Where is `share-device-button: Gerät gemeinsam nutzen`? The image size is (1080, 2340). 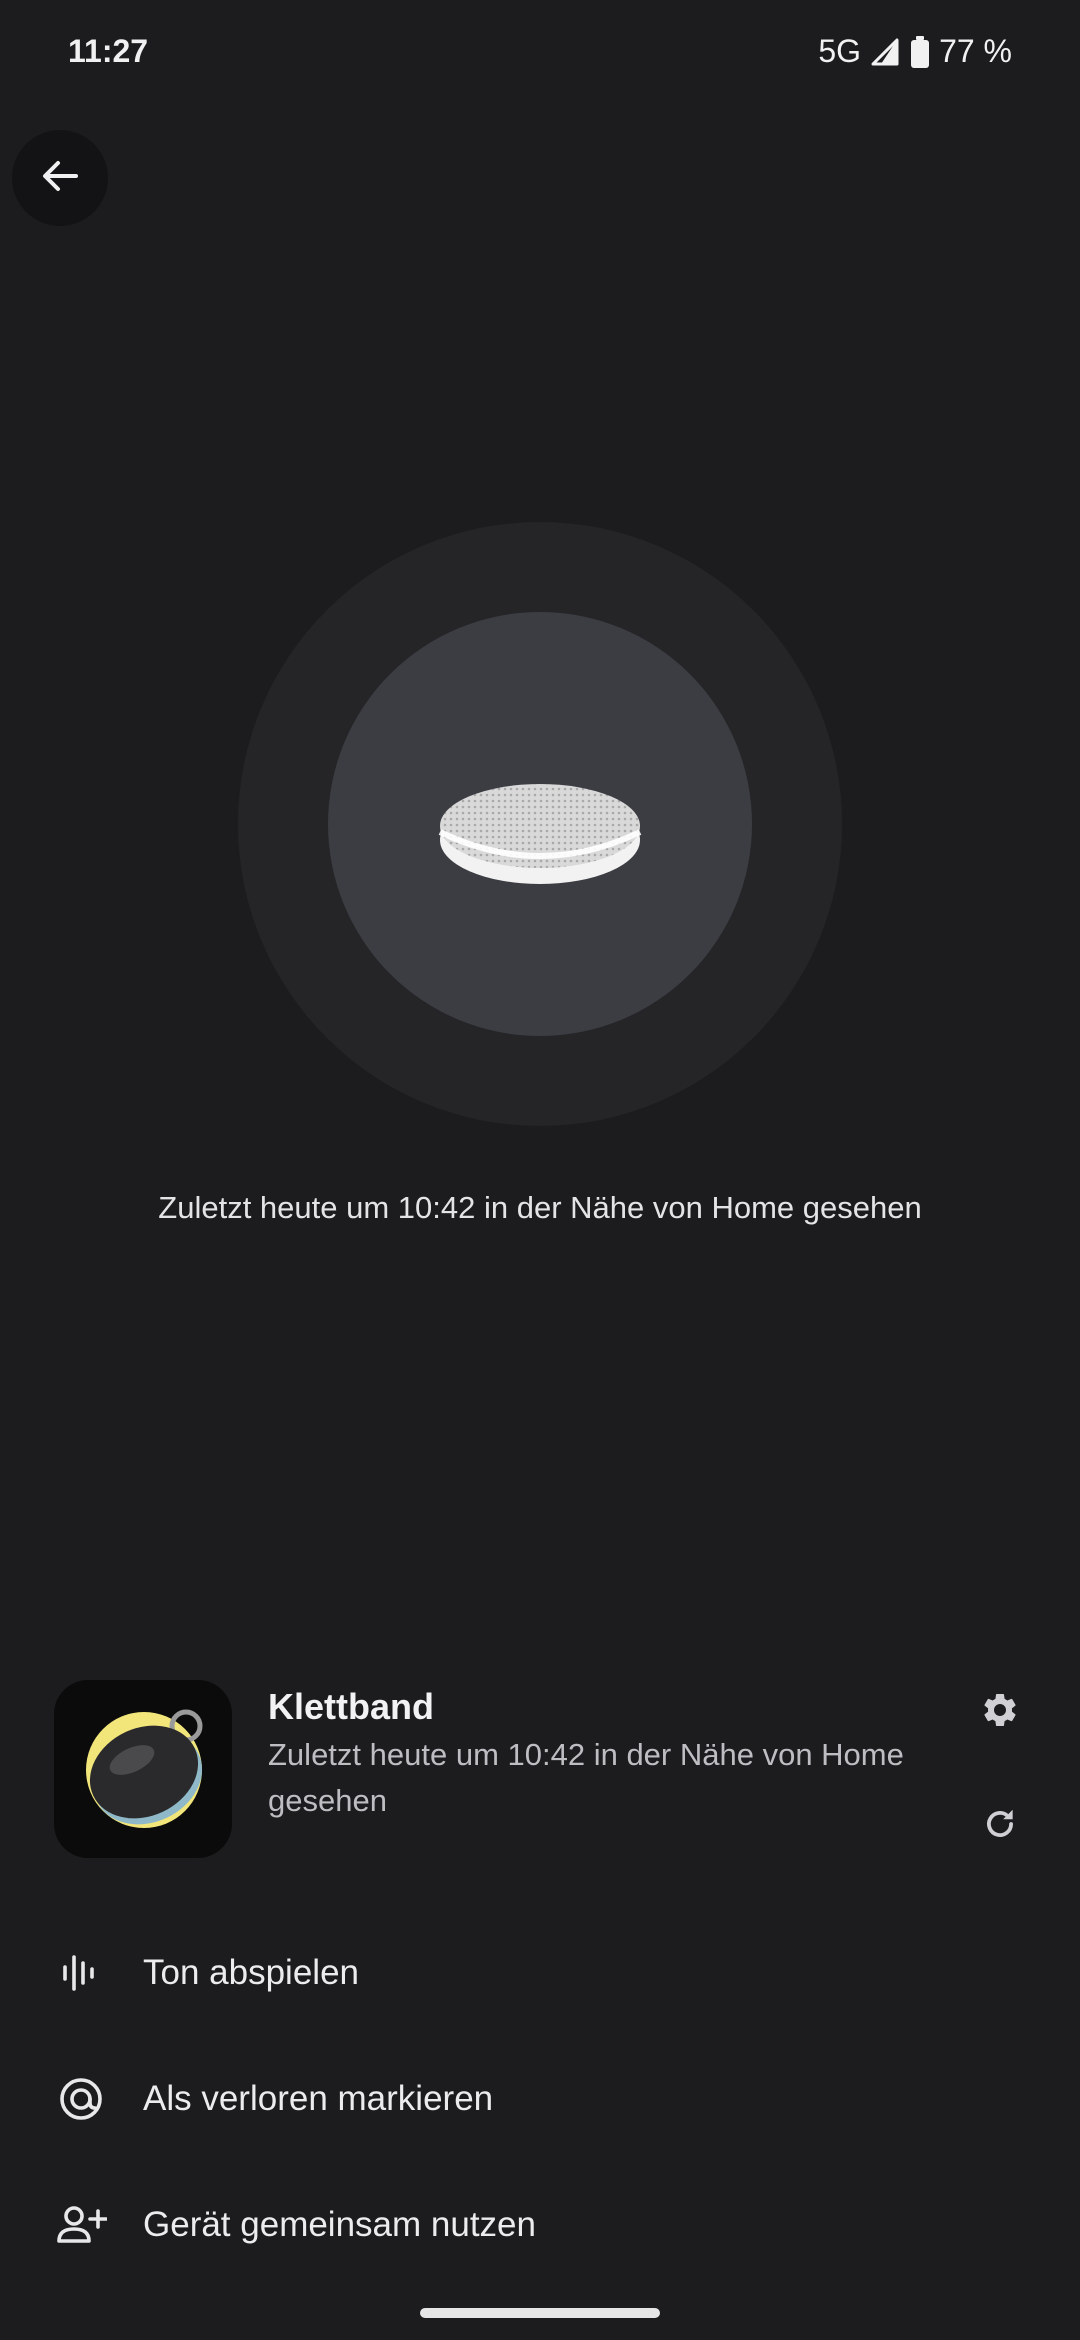 share-device-button: Gerät gemeinsam nutzen is located at coordinates (540, 2225).